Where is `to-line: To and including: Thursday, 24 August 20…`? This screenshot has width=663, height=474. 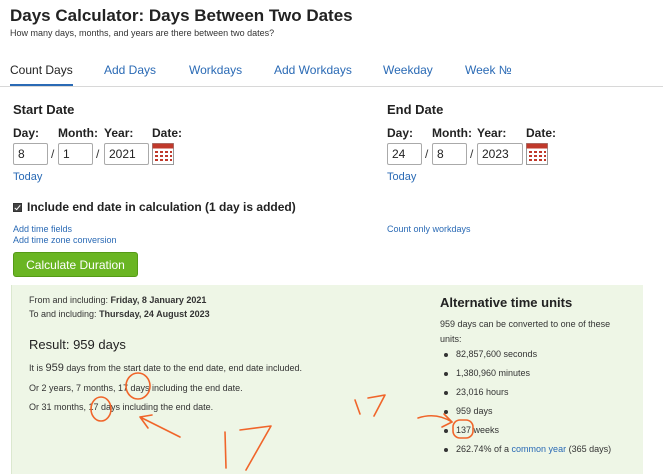
to-line: To and including: Thursday, 24 August 20… is located at coordinates (119, 314).